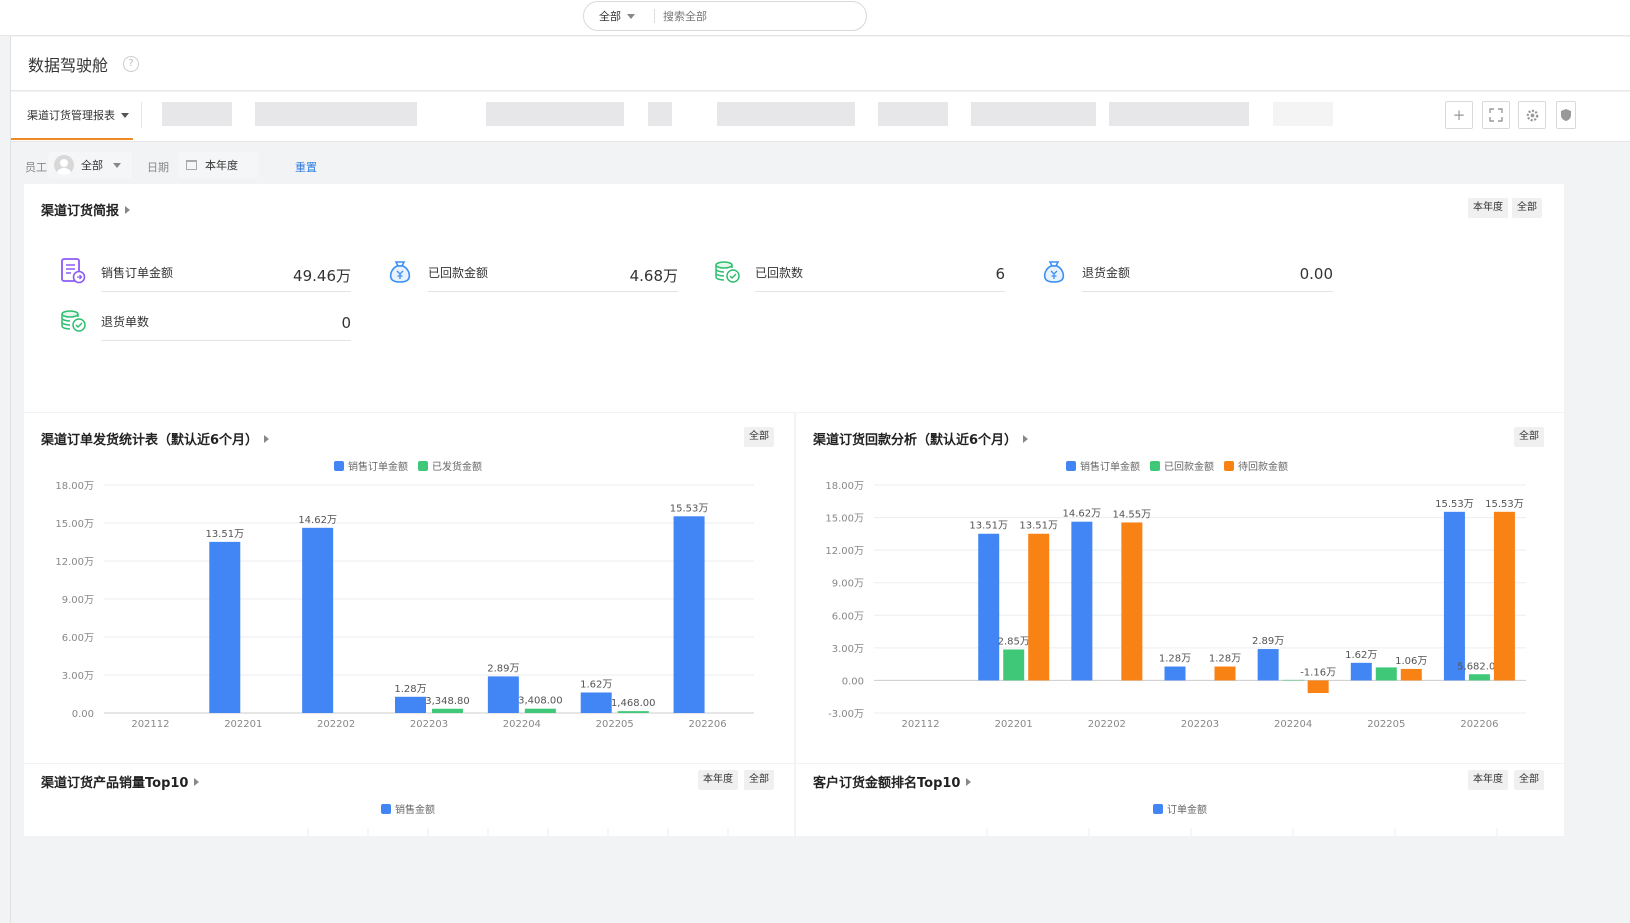 Image resolution: width=1630 pixels, height=923 pixels. What do you see at coordinates (1000, 274) in the screenshot?
I see `kpi-value: 6` at bounding box center [1000, 274].